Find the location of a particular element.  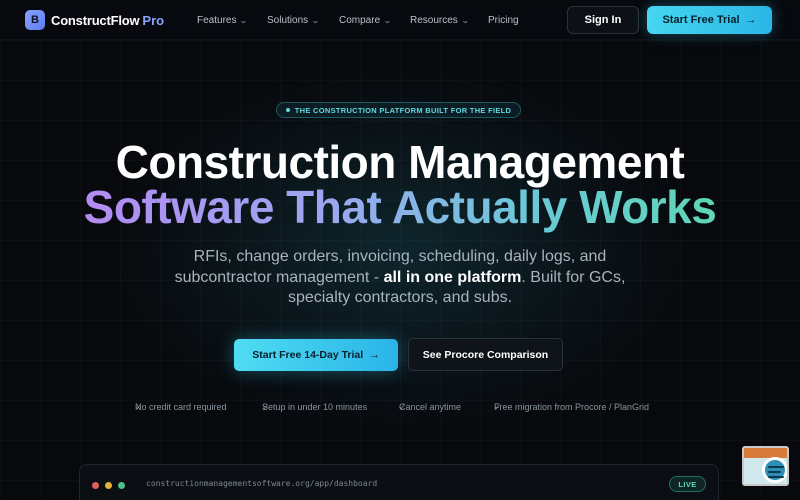

nav-item-label: Solutions is located at coordinates (288, 20).